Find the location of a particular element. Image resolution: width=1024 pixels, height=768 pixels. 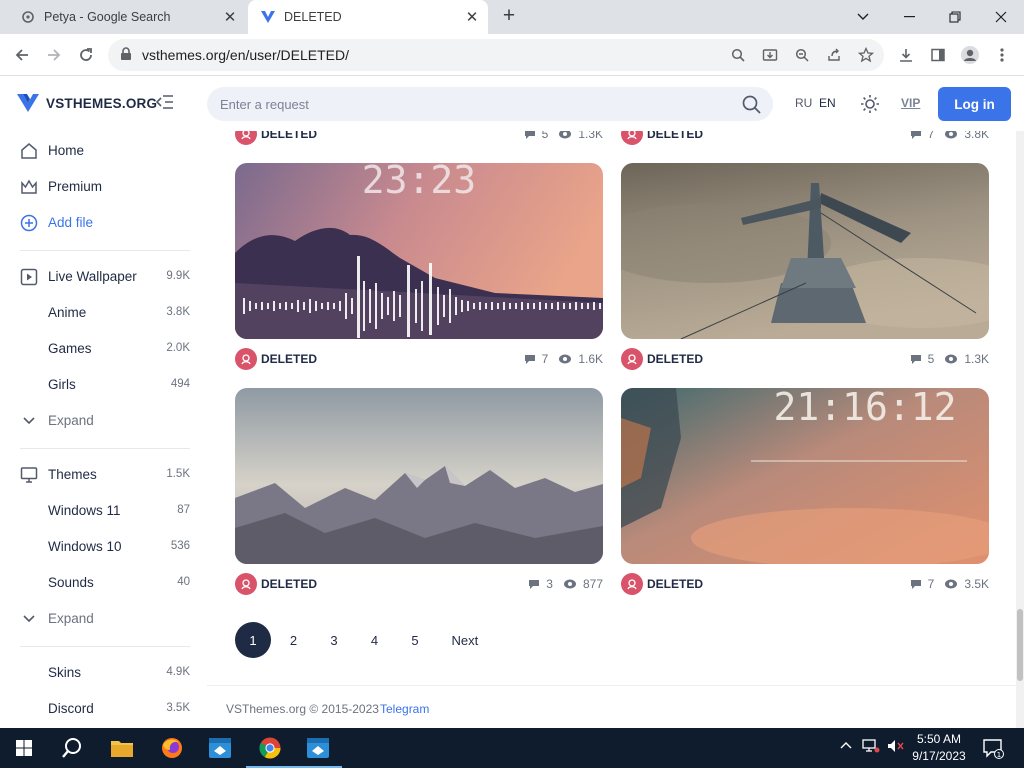

card-meta: DELETED 5 1.3K is located at coordinates (805, 359).